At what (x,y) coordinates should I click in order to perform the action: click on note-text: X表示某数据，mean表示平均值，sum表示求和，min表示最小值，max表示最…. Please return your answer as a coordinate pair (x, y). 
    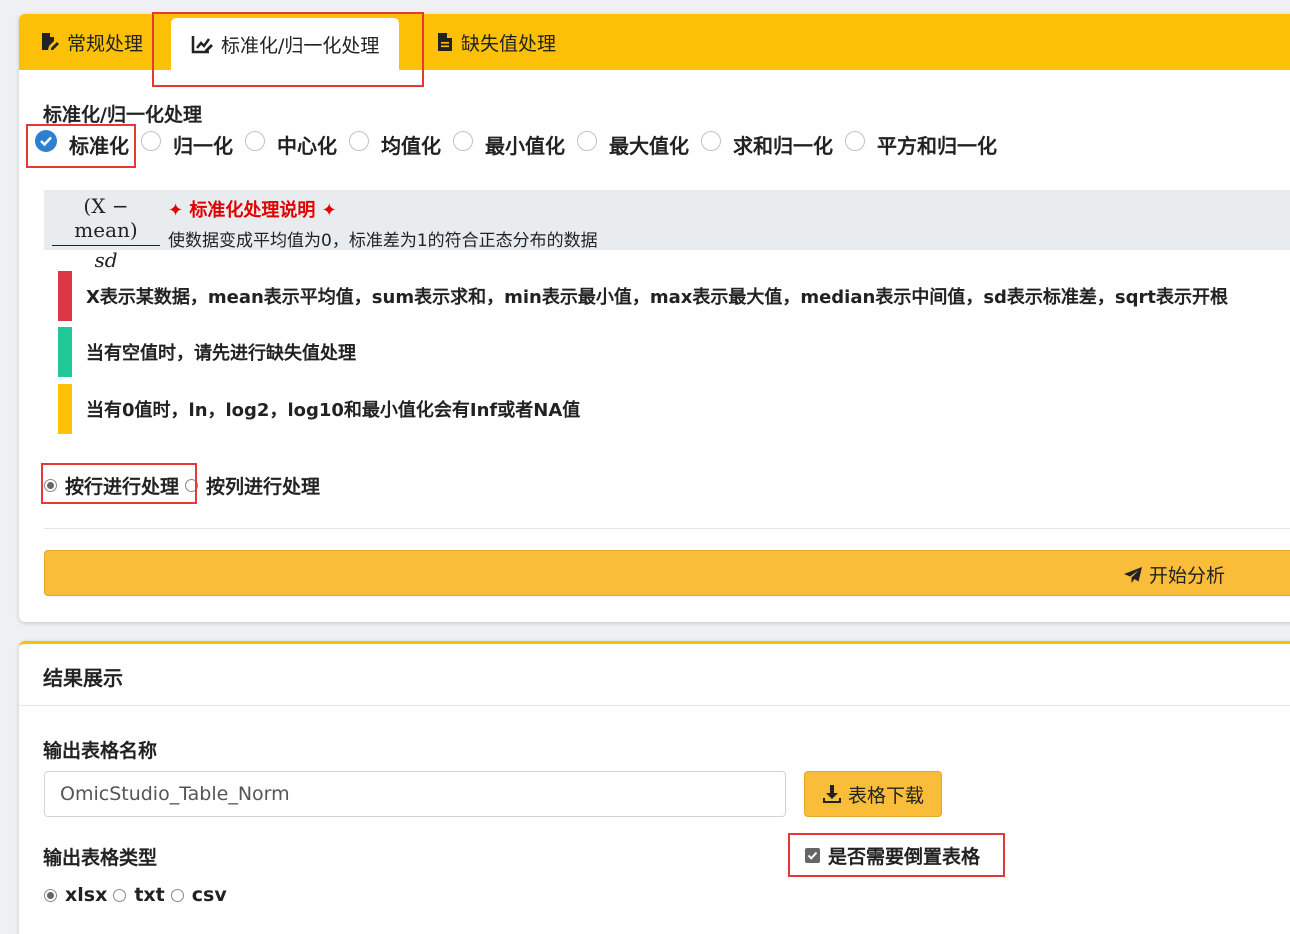
    Looking at the image, I should click on (657, 297).